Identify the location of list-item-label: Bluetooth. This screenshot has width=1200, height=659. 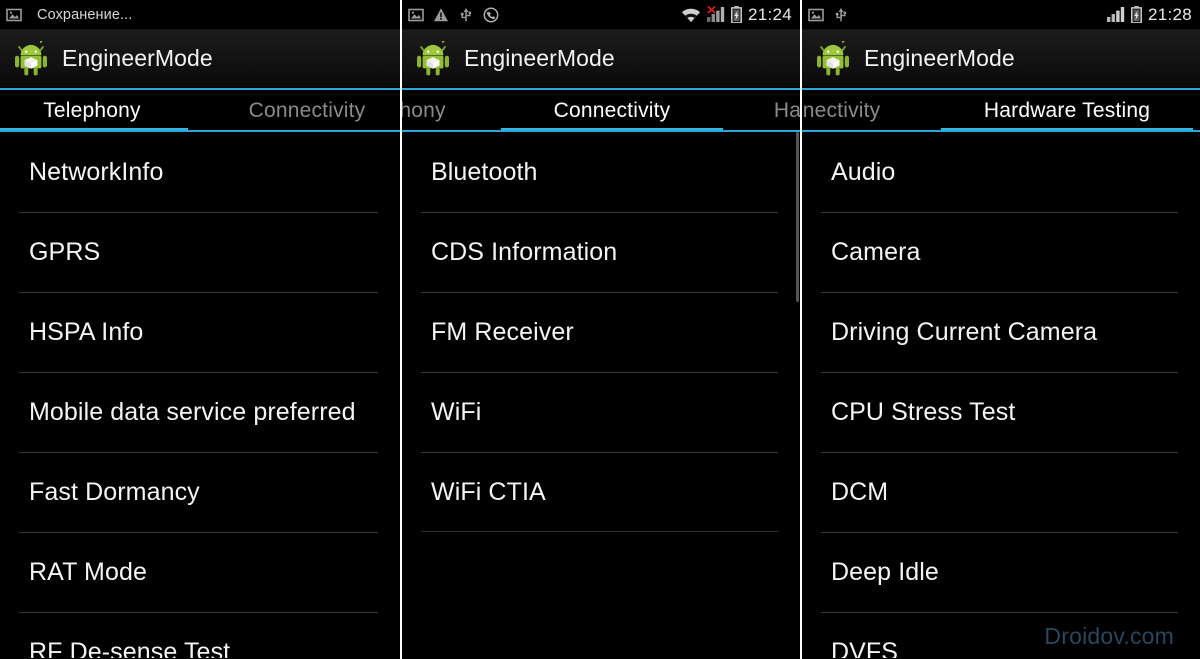
(484, 171).